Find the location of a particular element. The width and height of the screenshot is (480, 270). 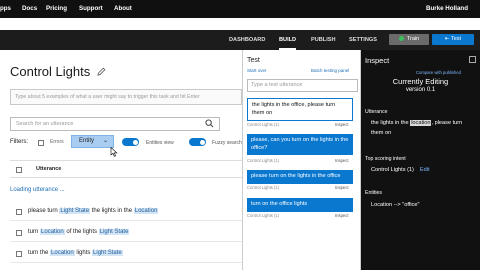

entities-section-label: Entities is located at coordinates (374, 193).